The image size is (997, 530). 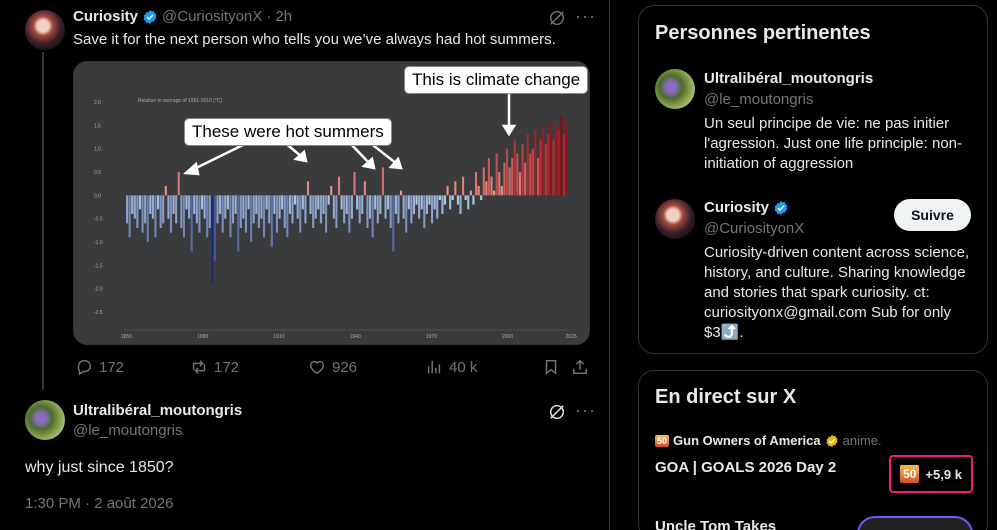 What do you see at coordinates (915, 523) in the screenshot?
I see `next-live-avatars` at bounding box center [915, 523].